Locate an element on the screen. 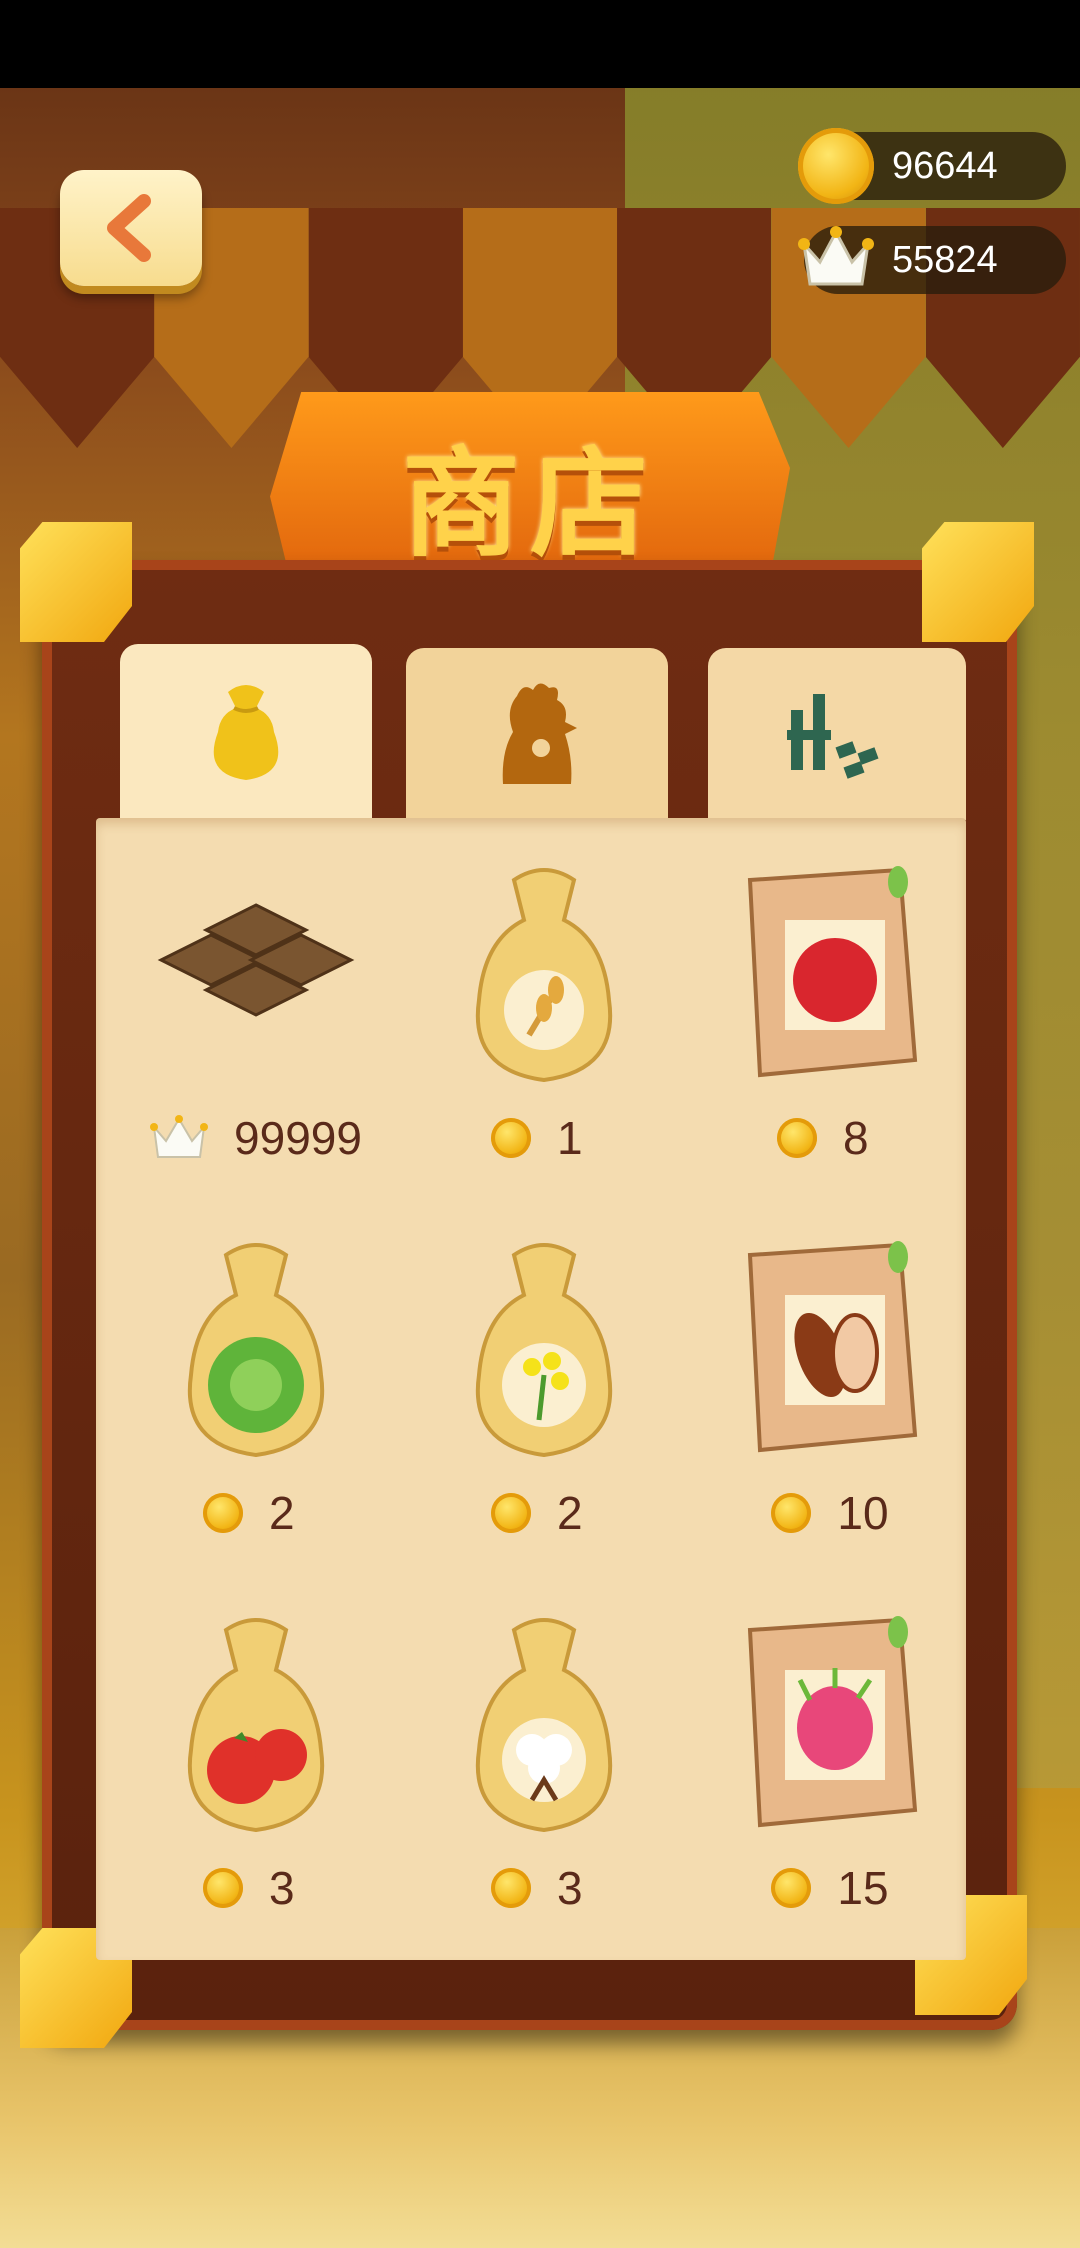 This screenshot has height=2248, width=1080. coin-balance: 96644 is located at coordinates (932, 166).